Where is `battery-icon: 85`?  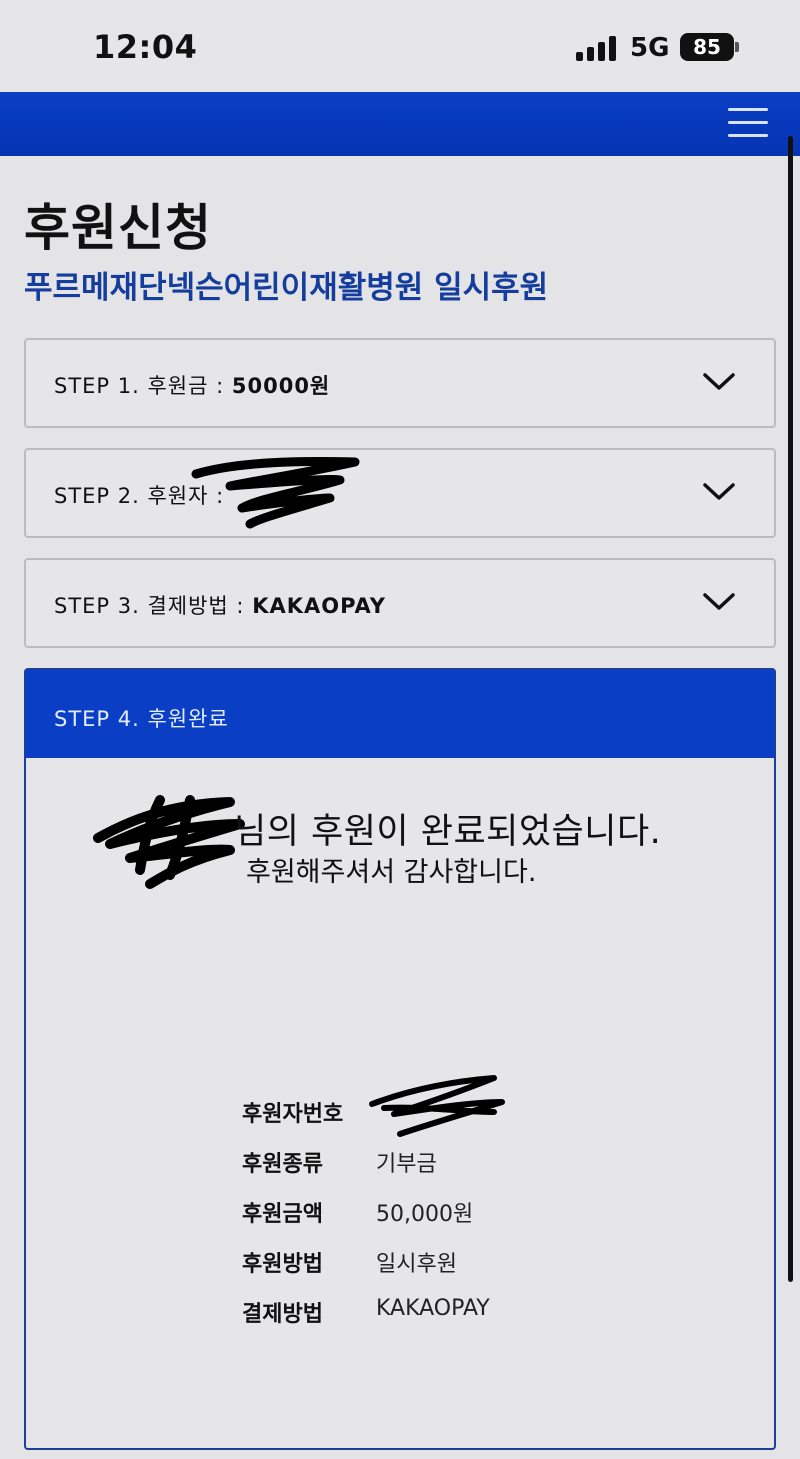 battery-icon: 85 is located at coordinates (707, 47).